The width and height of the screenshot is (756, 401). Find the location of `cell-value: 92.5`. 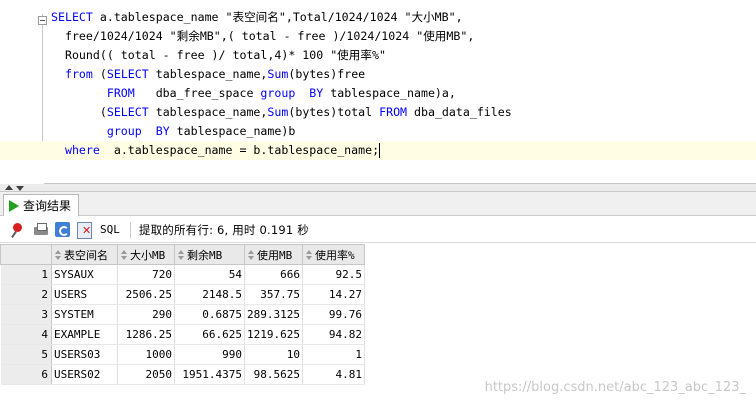

cell-value: 92.5 is located at coordinates (333, 274).